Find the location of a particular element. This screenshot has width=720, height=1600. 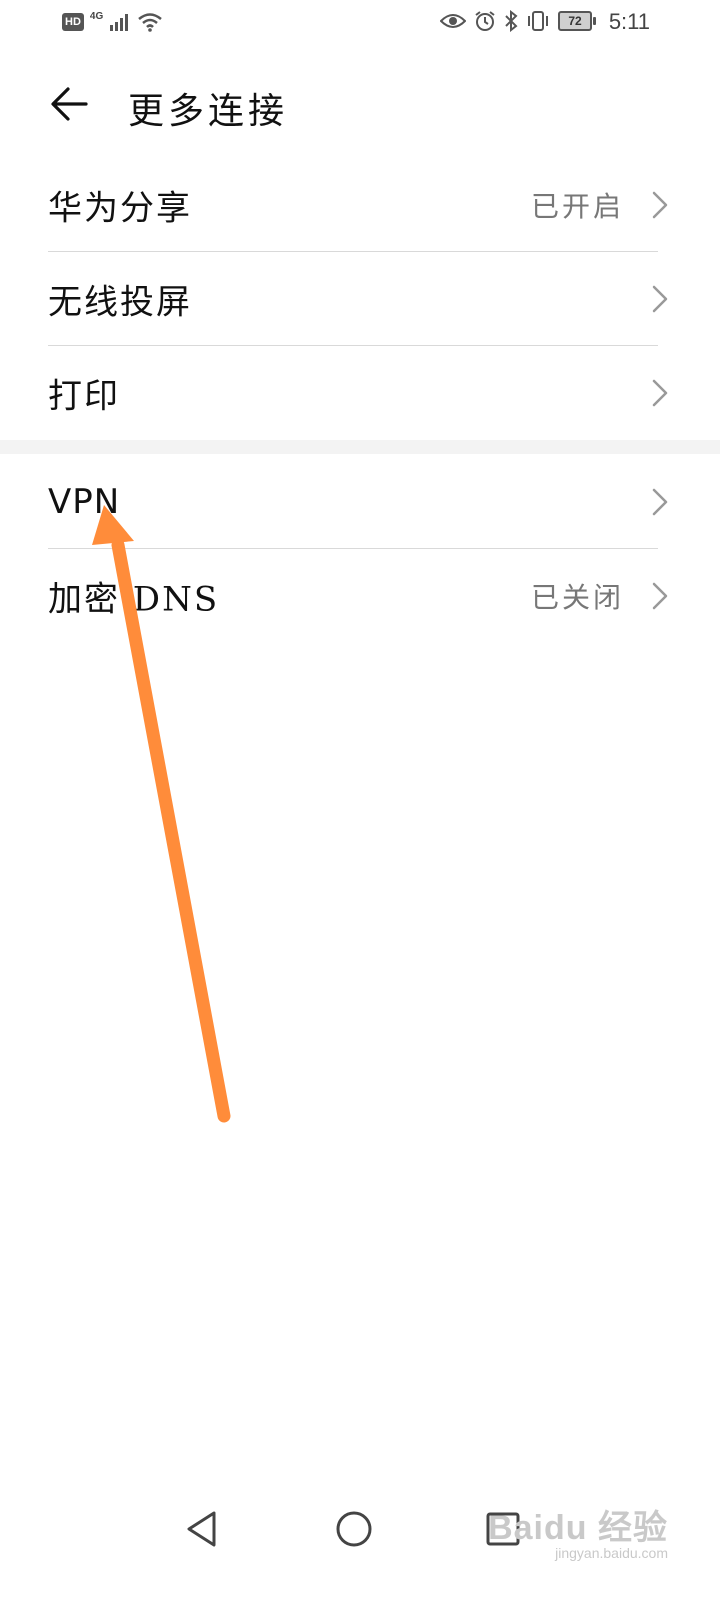

nav-back-button is located at coordinates (203, 1529).